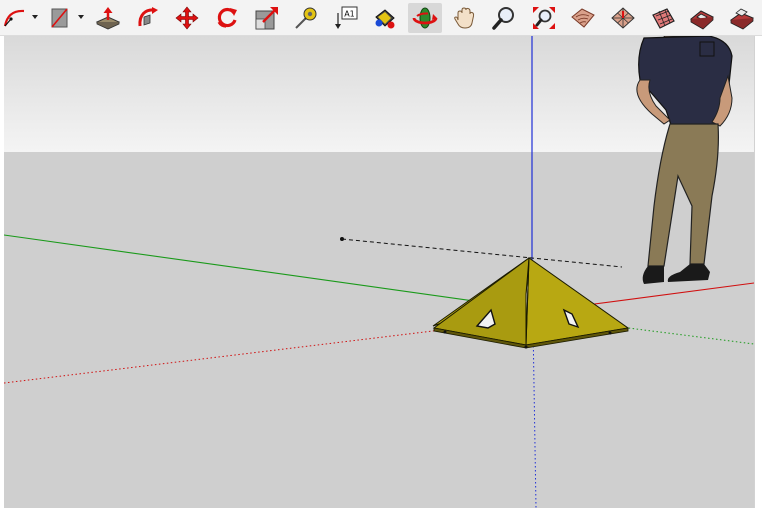  I want to click on paint-bucket-icon, so click(385, 18).